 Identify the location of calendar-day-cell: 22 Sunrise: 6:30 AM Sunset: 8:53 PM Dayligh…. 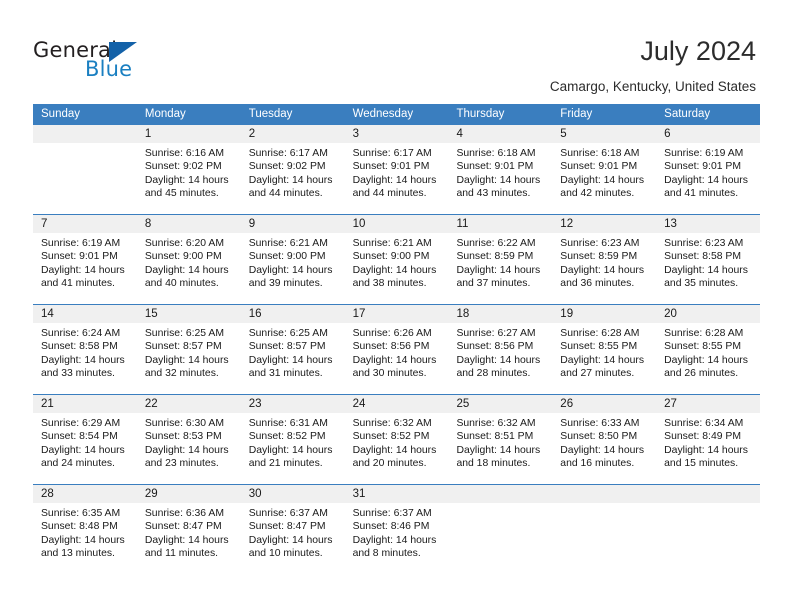
(188, 439).